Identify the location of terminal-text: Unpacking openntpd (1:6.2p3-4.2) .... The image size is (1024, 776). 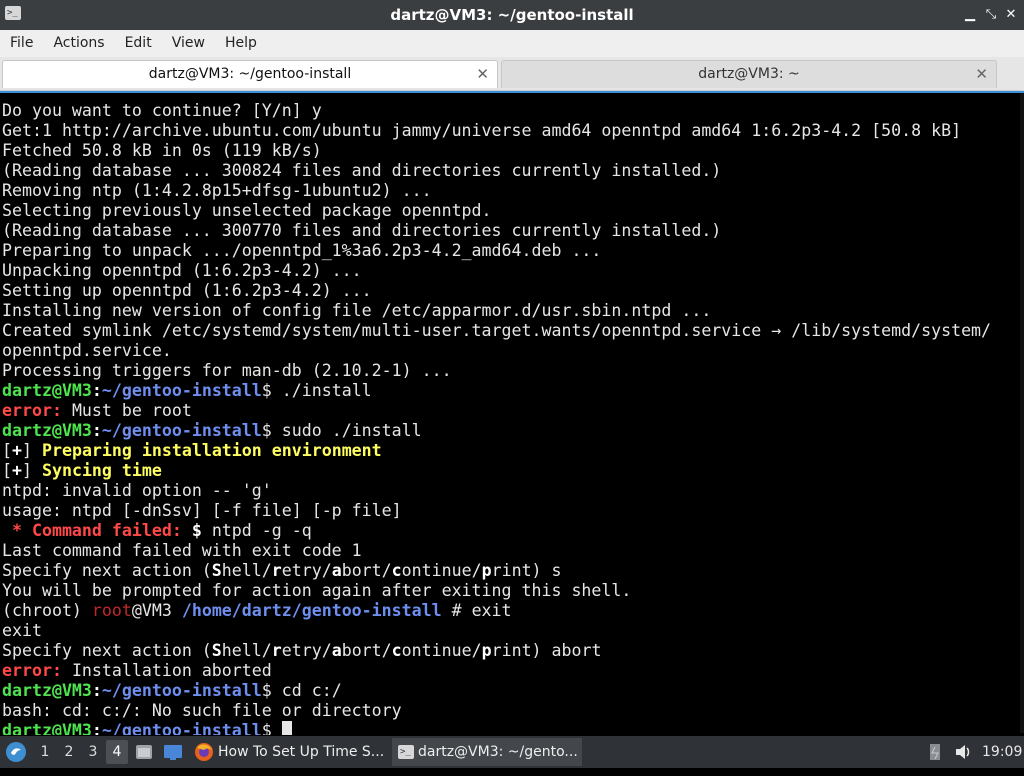
(182, 270).